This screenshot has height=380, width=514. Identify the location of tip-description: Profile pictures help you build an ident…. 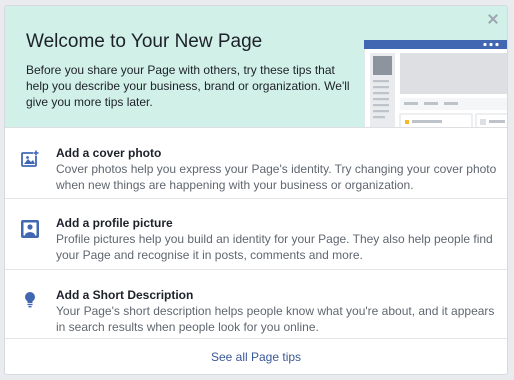
(274, 247).